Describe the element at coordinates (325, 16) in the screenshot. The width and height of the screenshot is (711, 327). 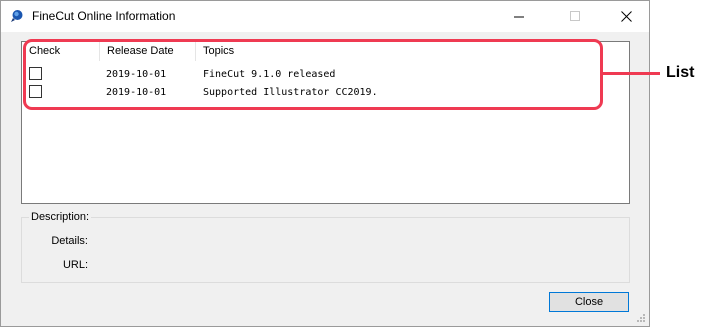
I see `title-bar: FineCut Online Information` at that location.